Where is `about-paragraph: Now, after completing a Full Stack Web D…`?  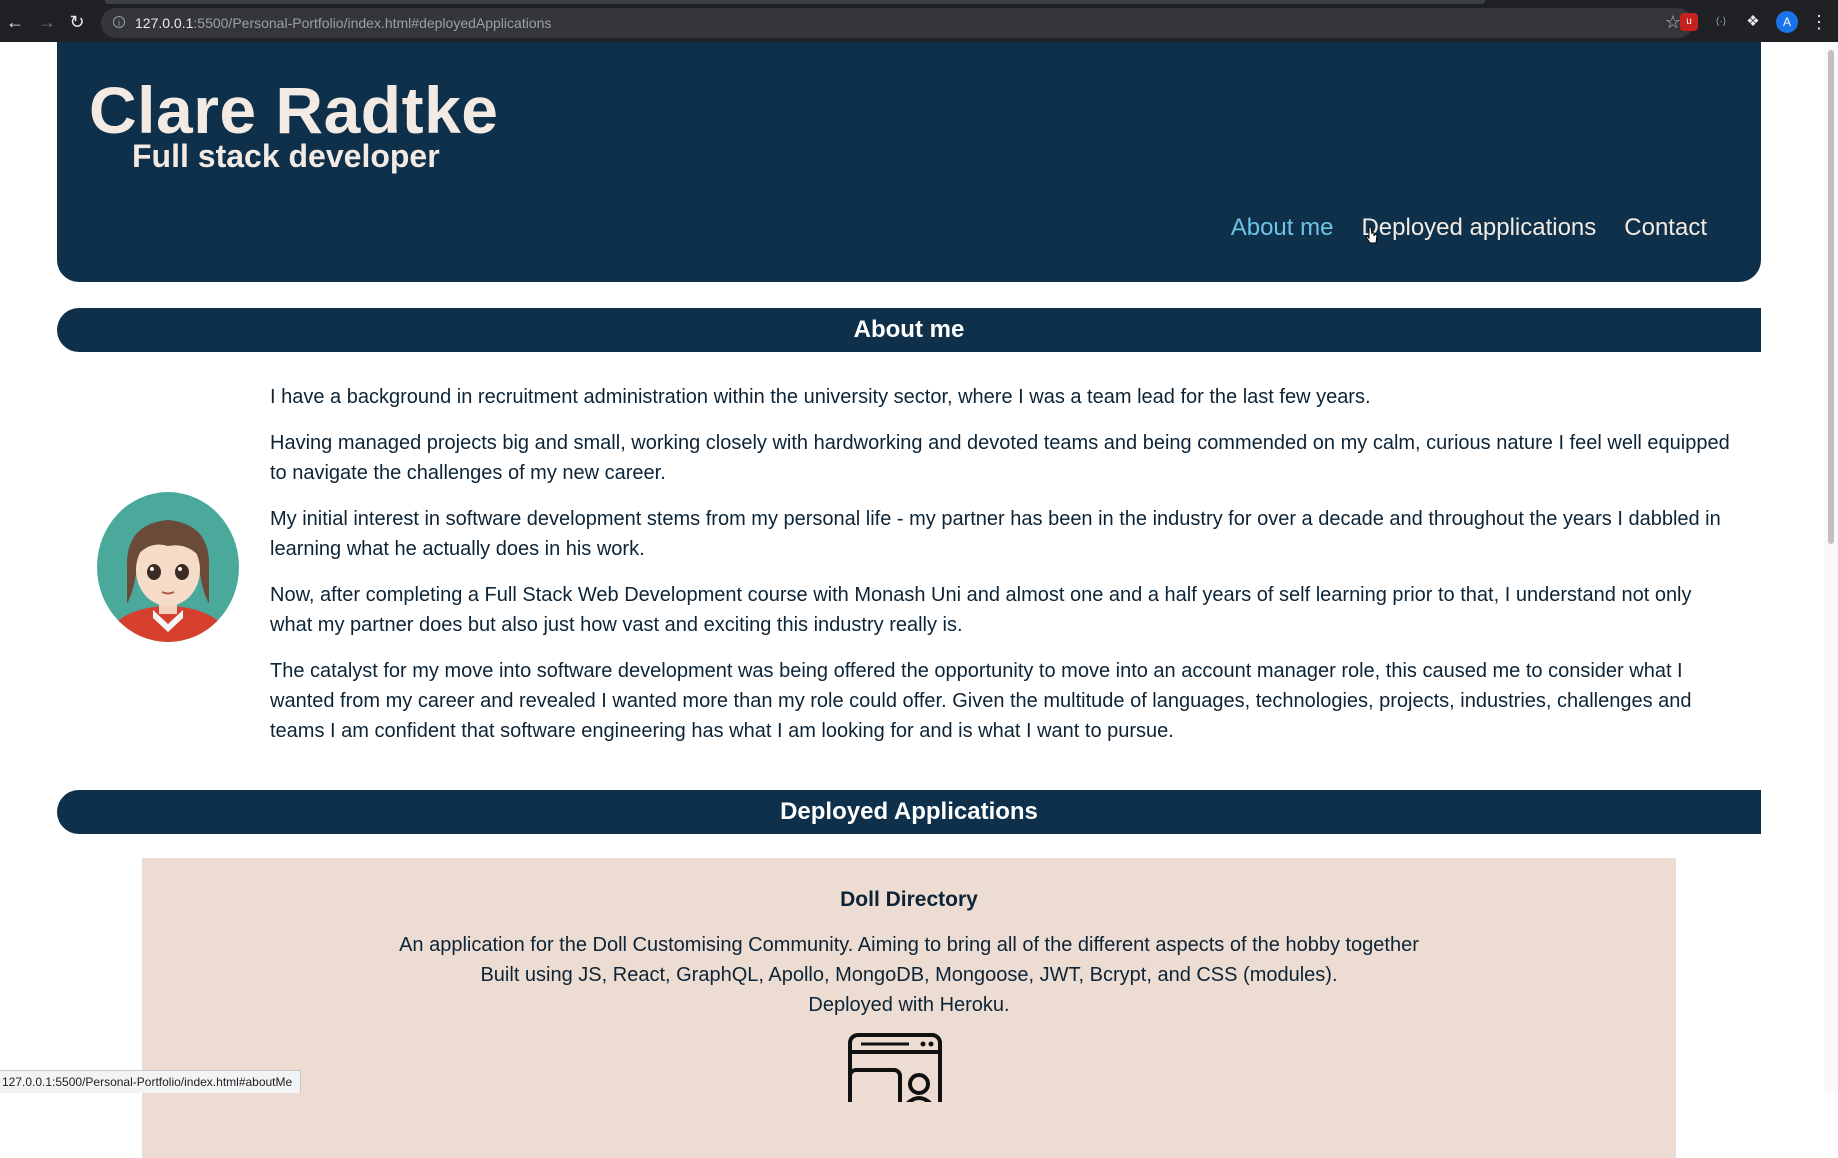
about-paragraph: Now, after completing a Full Stack Web D… is located at coordinates (981, 610).